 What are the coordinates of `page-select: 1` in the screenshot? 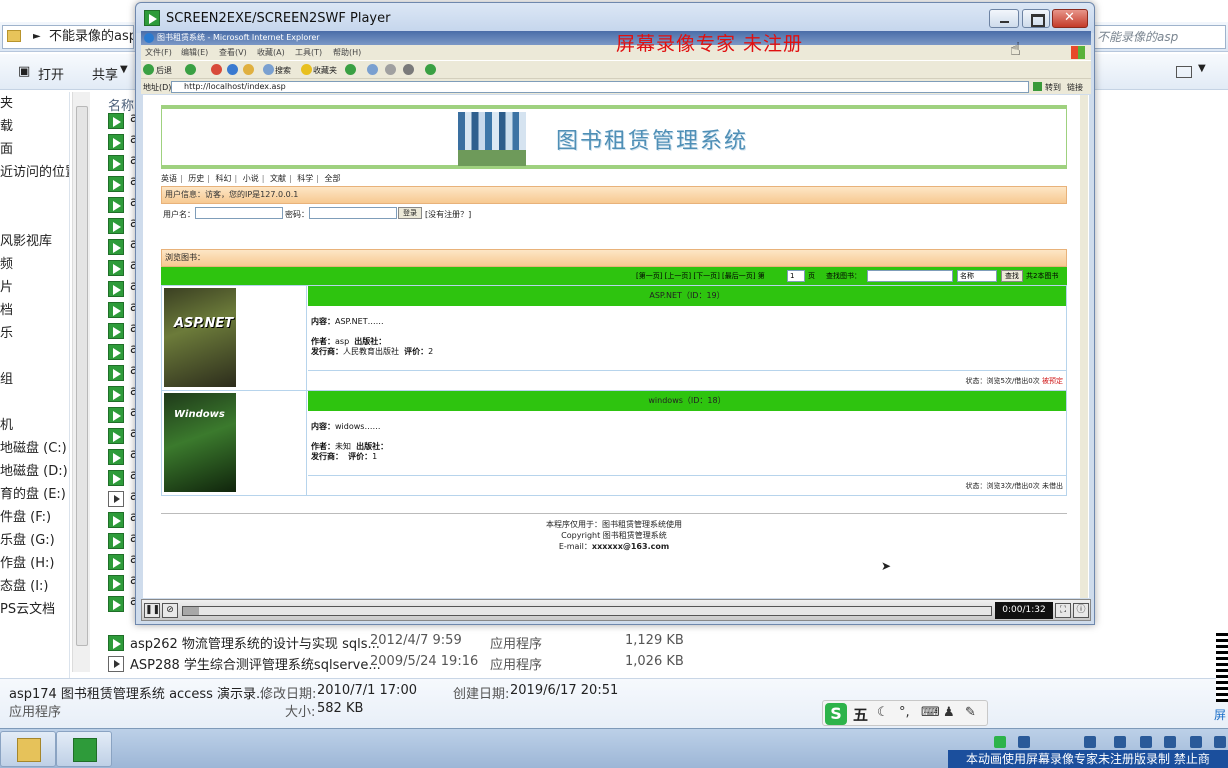 It's located at (796, 276).